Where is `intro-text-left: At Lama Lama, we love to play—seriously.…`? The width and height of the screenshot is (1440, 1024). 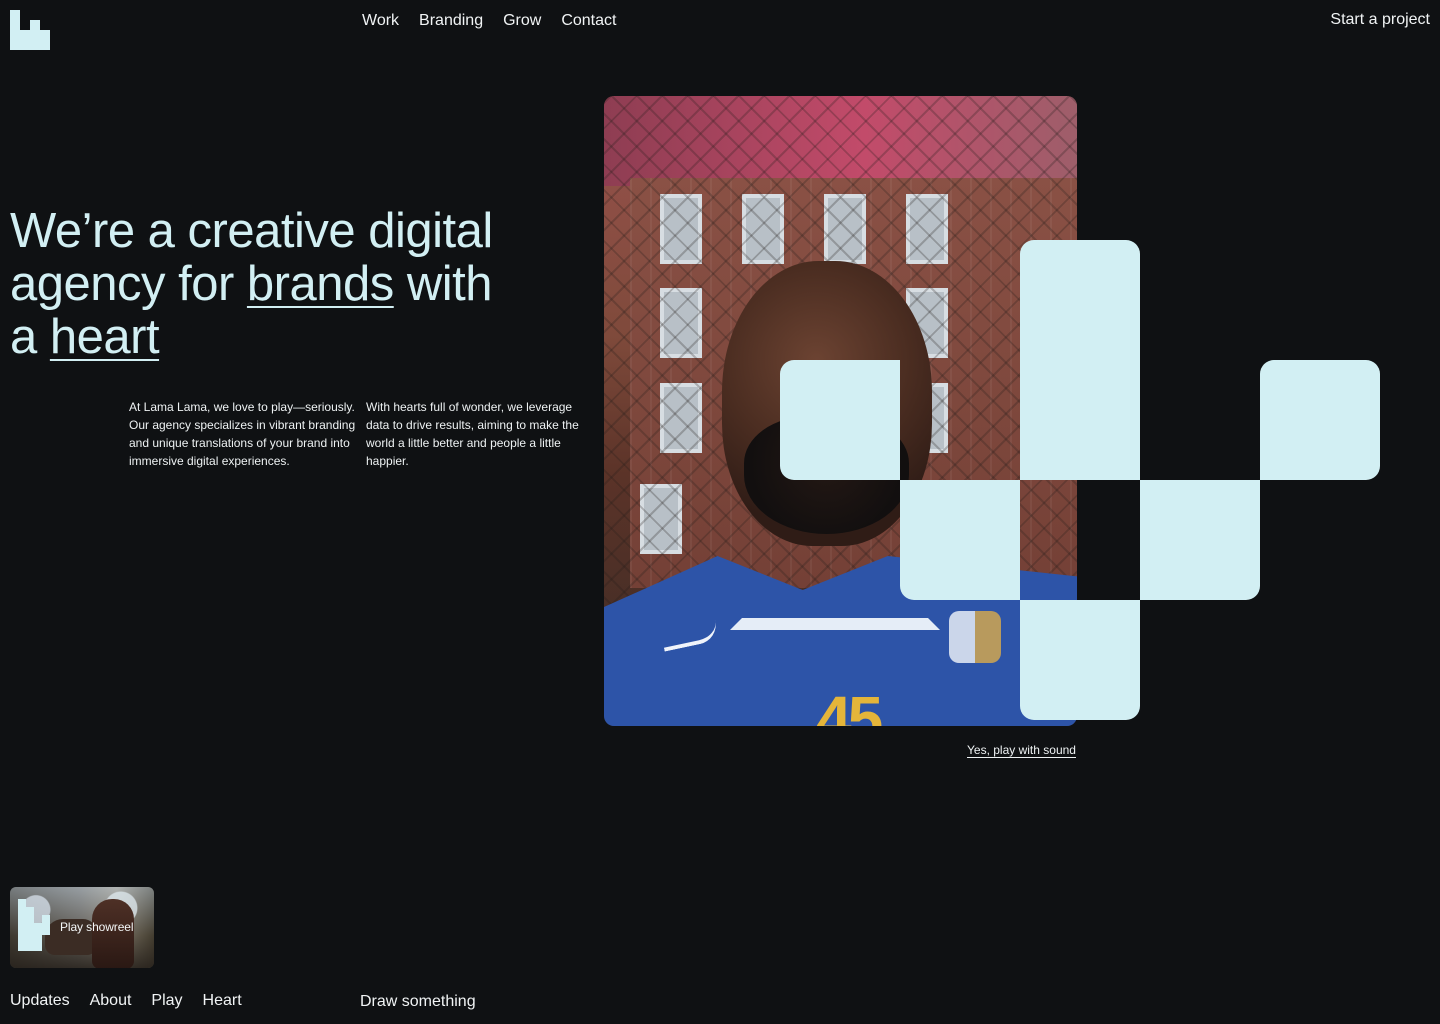
intro-text-left: At Lama Lama, we love to play—seriously.… is located at coordinates (242, 434).